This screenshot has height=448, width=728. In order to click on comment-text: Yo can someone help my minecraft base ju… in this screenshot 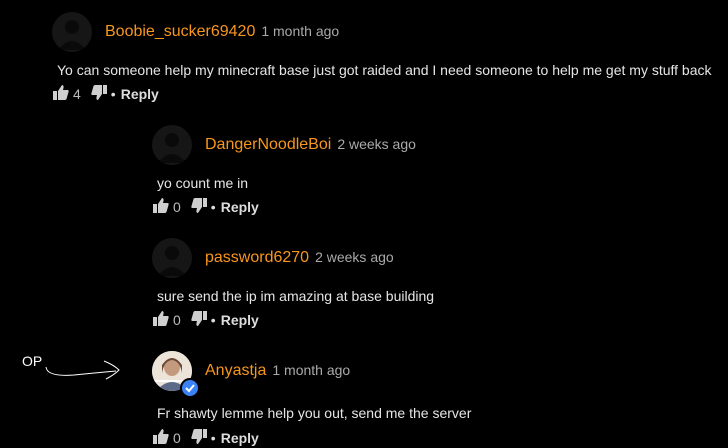, I will do `click(384, 70)`.